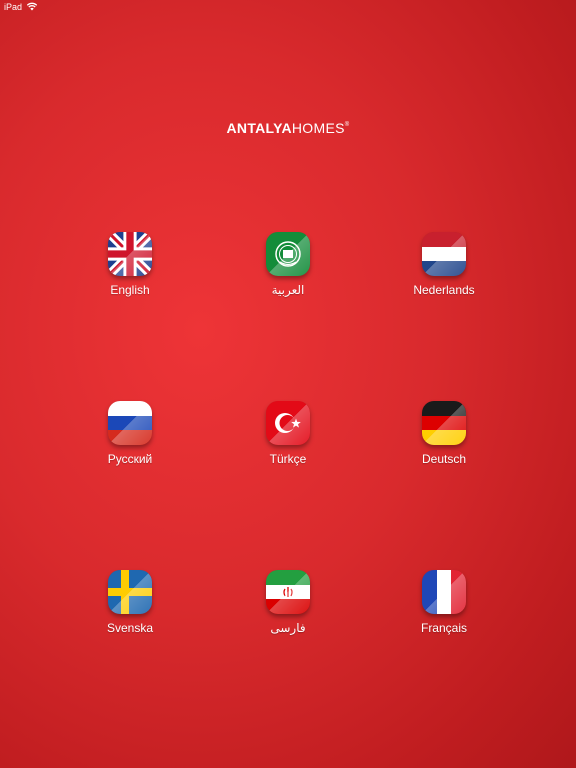  Describe the element at coordinates (130, 254) in the screenshot. I see `uk-flag-icon` at that location.